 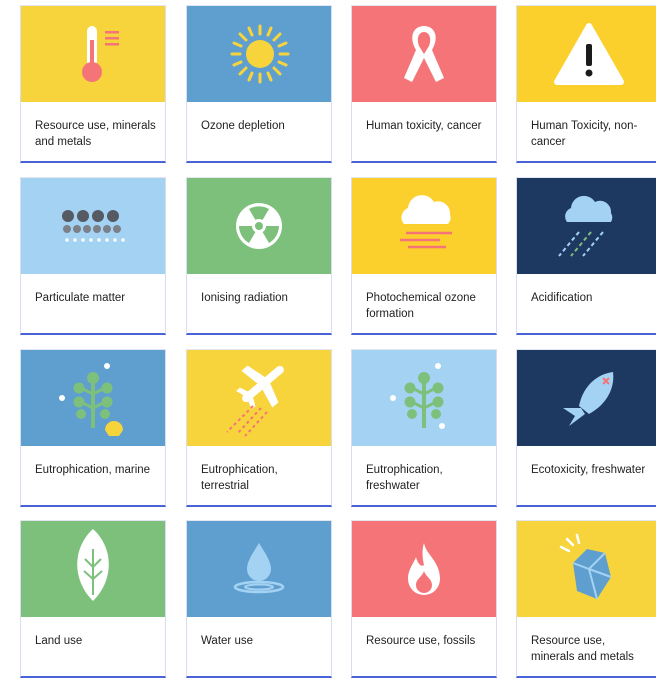 I want to click on card-ecotoxicity-freshwater: Ecotoxicity, freshwater, so click(x=586, y=428).